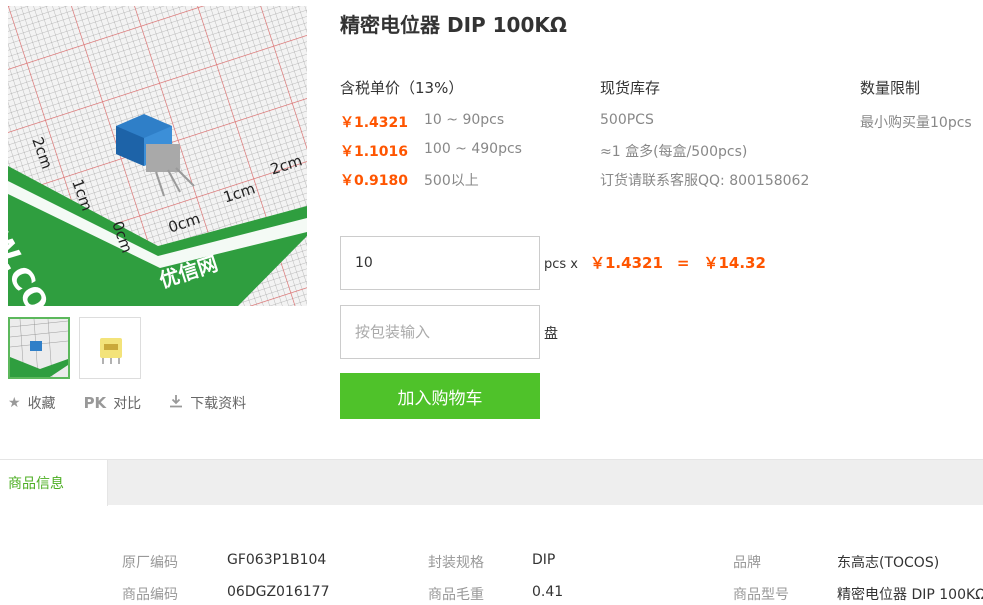 This screenshot has height=605, width=983. Describe the element at coordinates (674, 152) in the screenshot. I see `stock-boxes: ≈1 盒多(每盒/500pcs)` at that location.